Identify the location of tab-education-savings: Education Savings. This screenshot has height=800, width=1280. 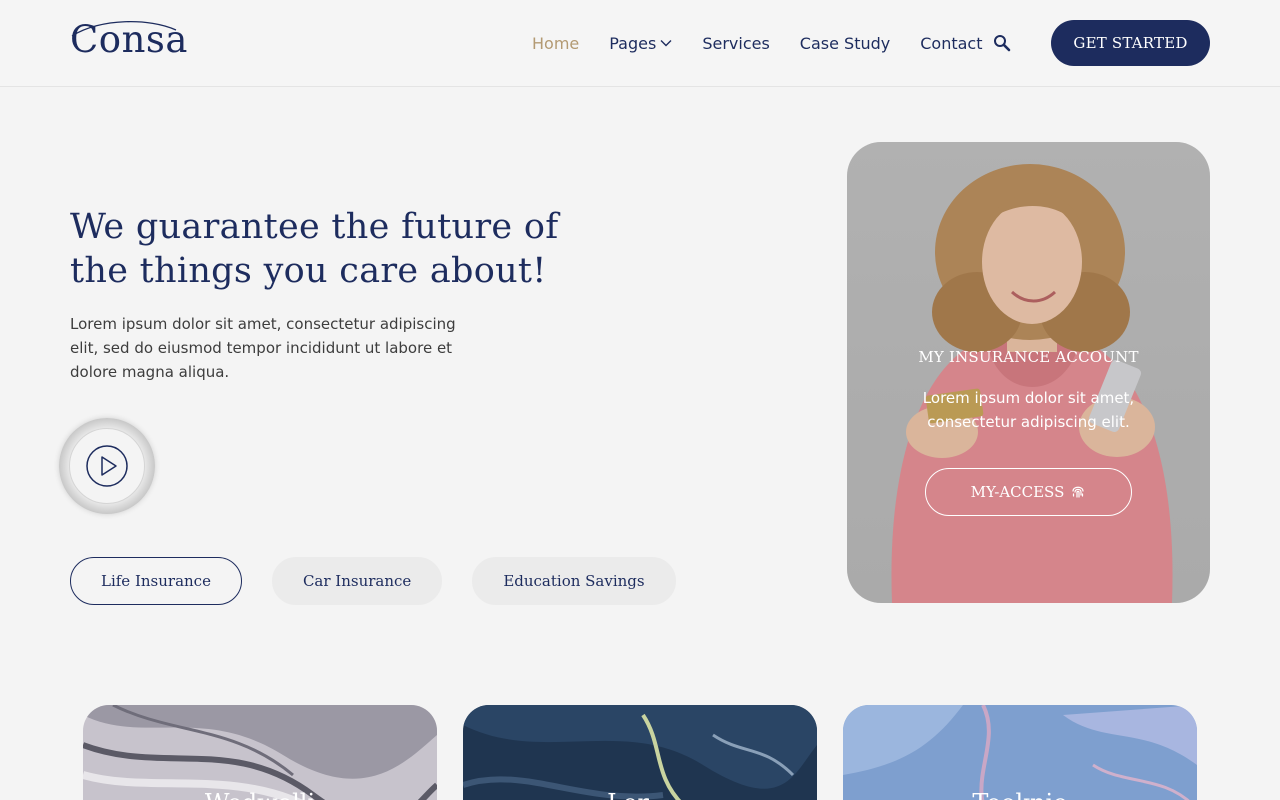
(574, 581).